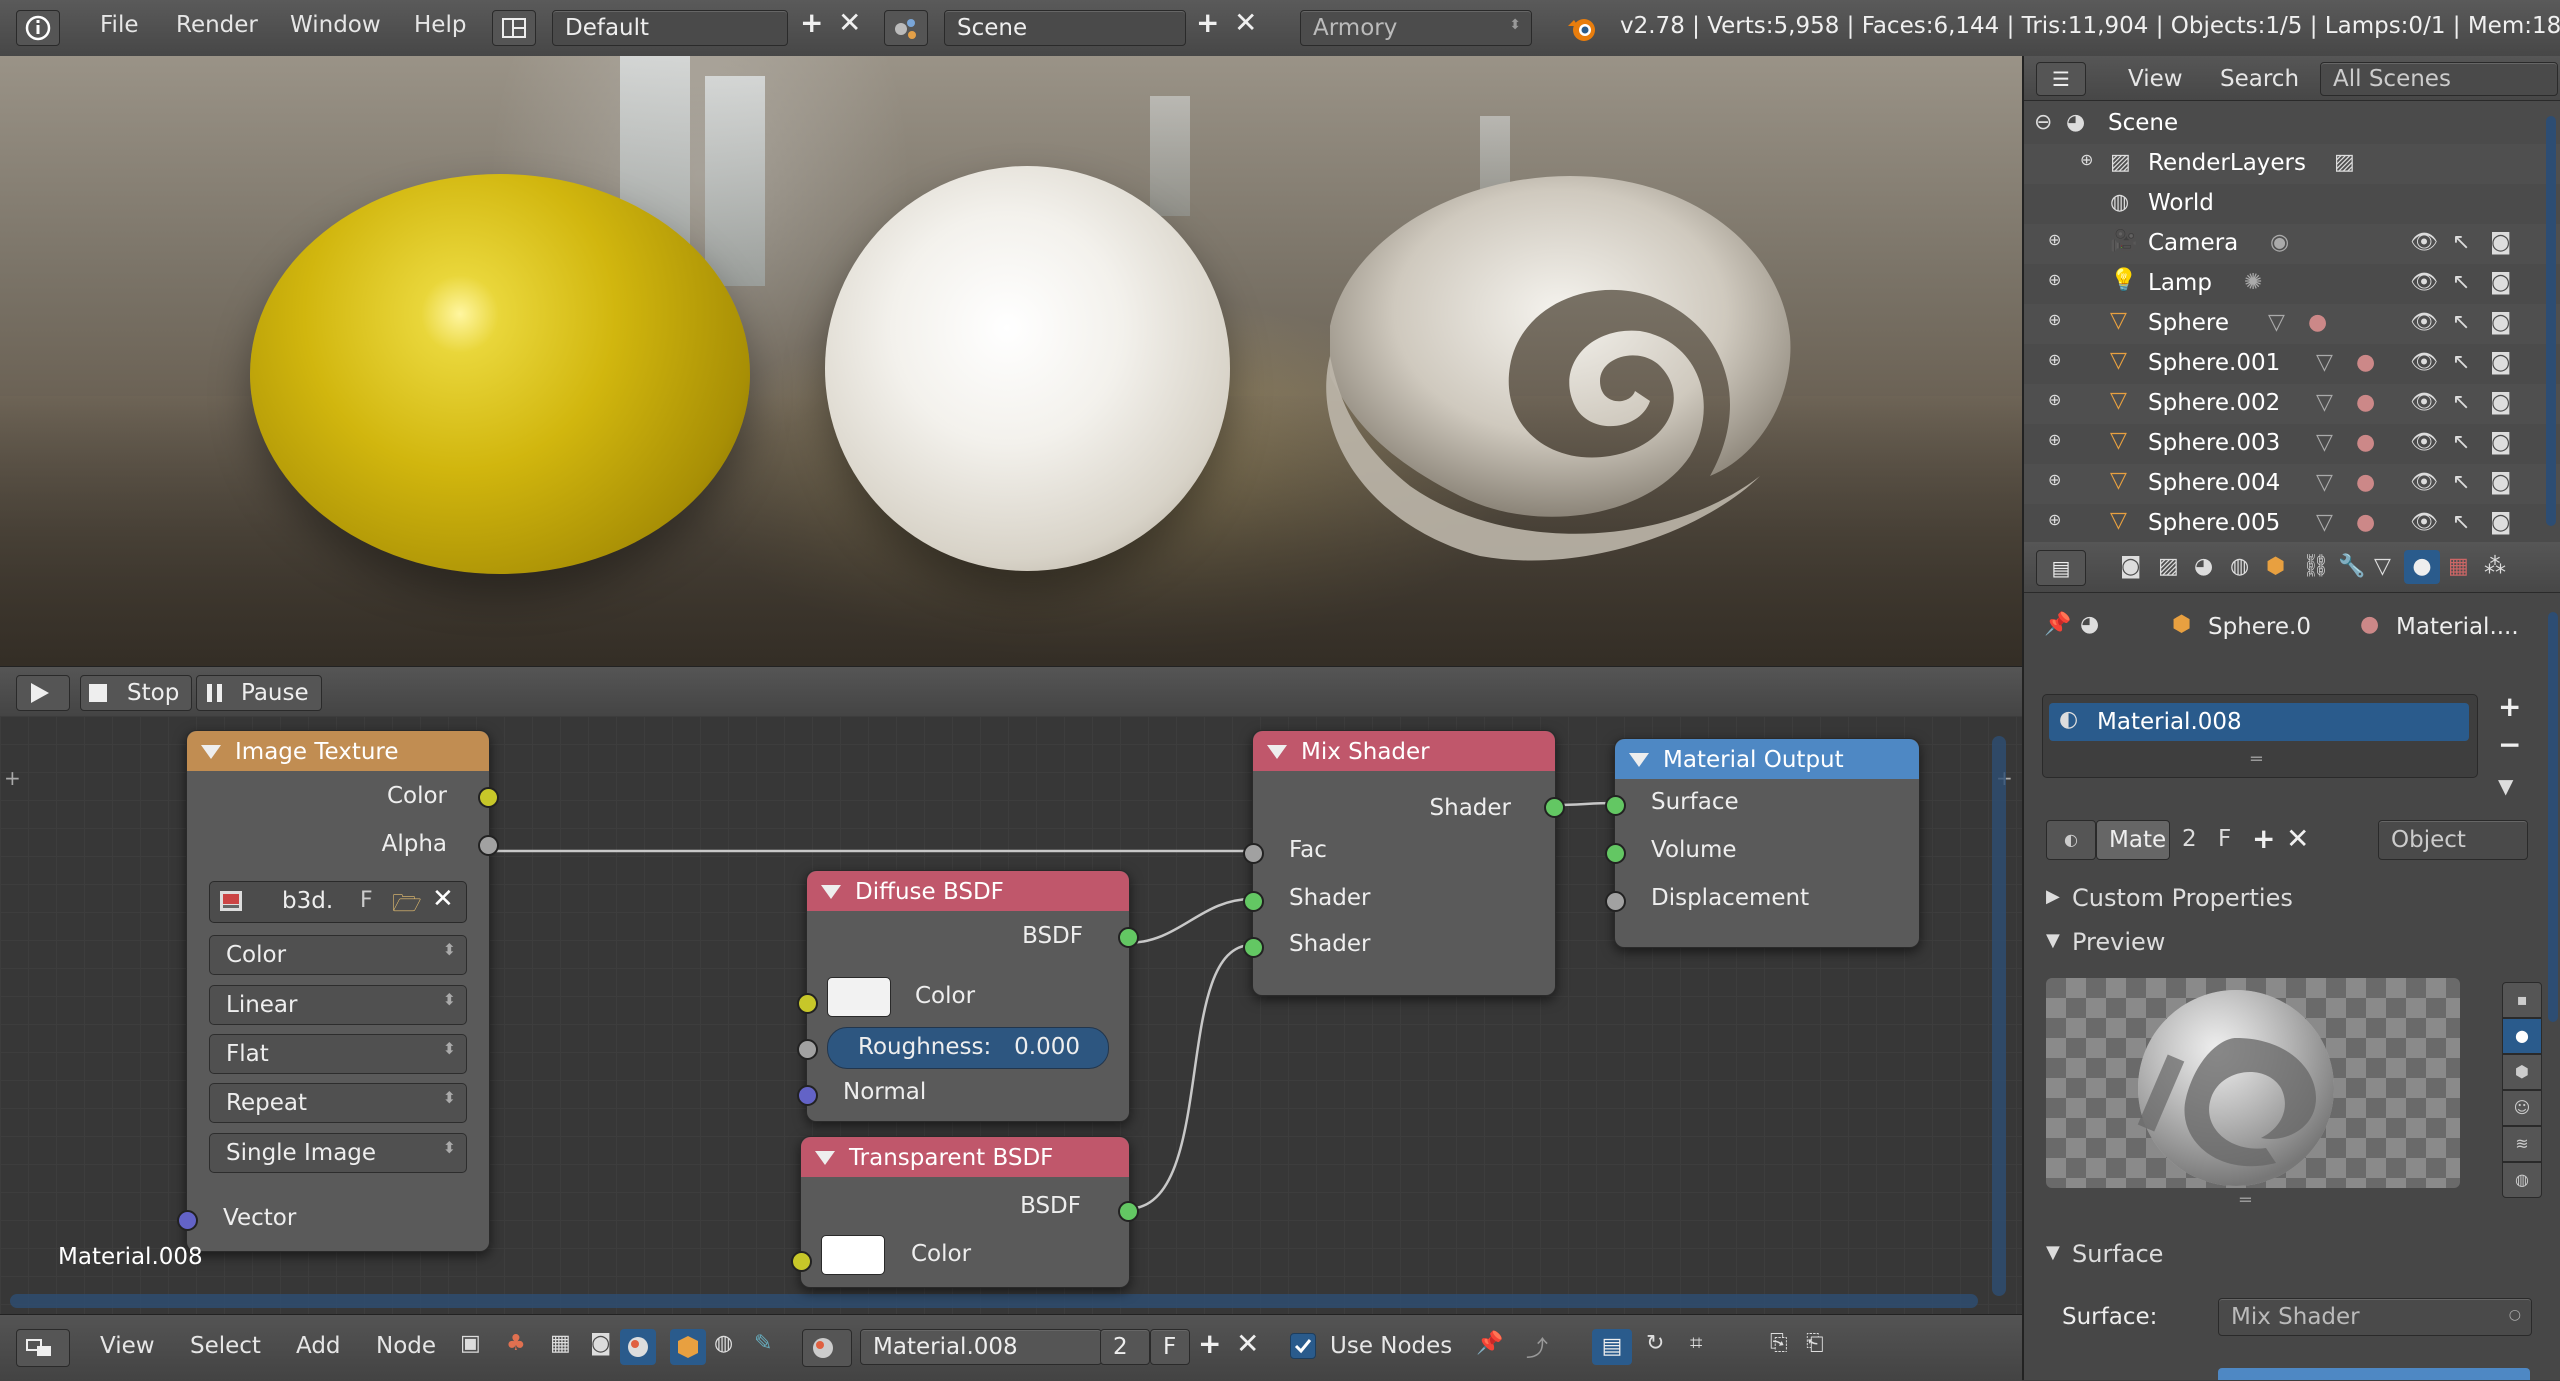 The image size is (2560, 1381). What do you see at coordinates (1537, 1347) in the screenshot?
I see `parent-node-icon: ⤴` at bounding box center [1537, 1347].